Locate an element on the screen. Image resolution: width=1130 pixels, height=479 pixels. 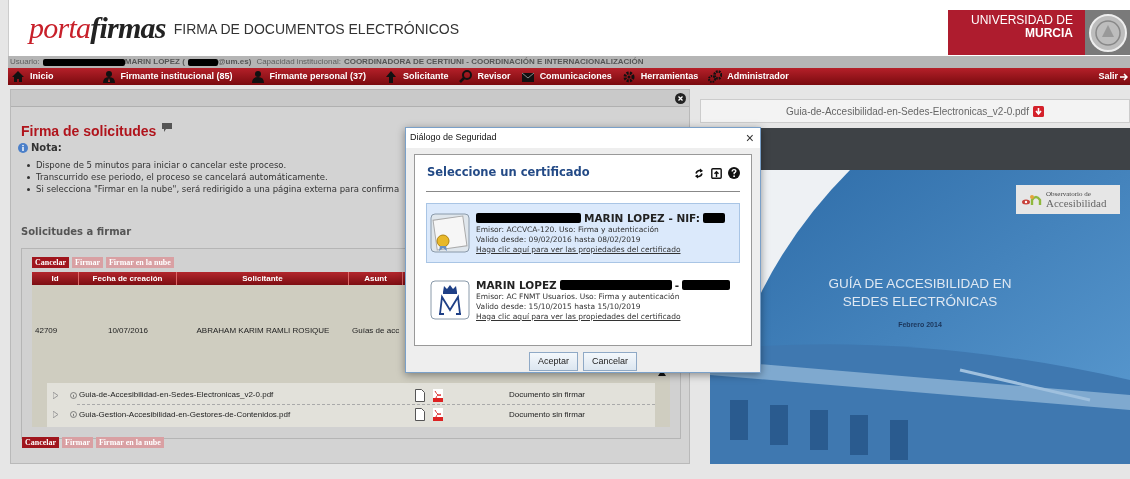
home-icon is located at coordinates (18, 76).